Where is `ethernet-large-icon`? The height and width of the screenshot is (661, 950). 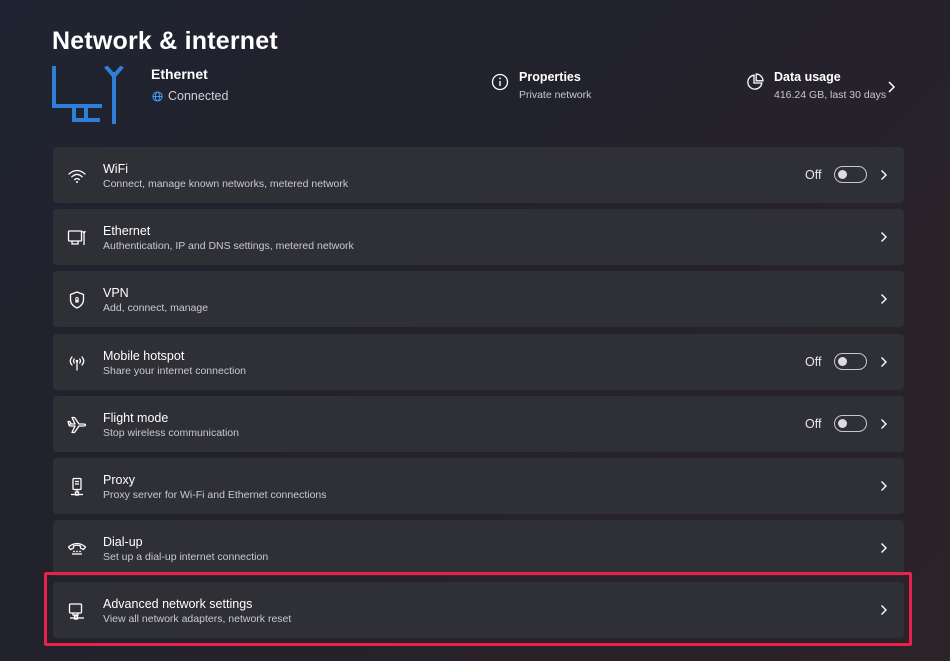 ethernet-large-icon is located at coordinates (88, 94).